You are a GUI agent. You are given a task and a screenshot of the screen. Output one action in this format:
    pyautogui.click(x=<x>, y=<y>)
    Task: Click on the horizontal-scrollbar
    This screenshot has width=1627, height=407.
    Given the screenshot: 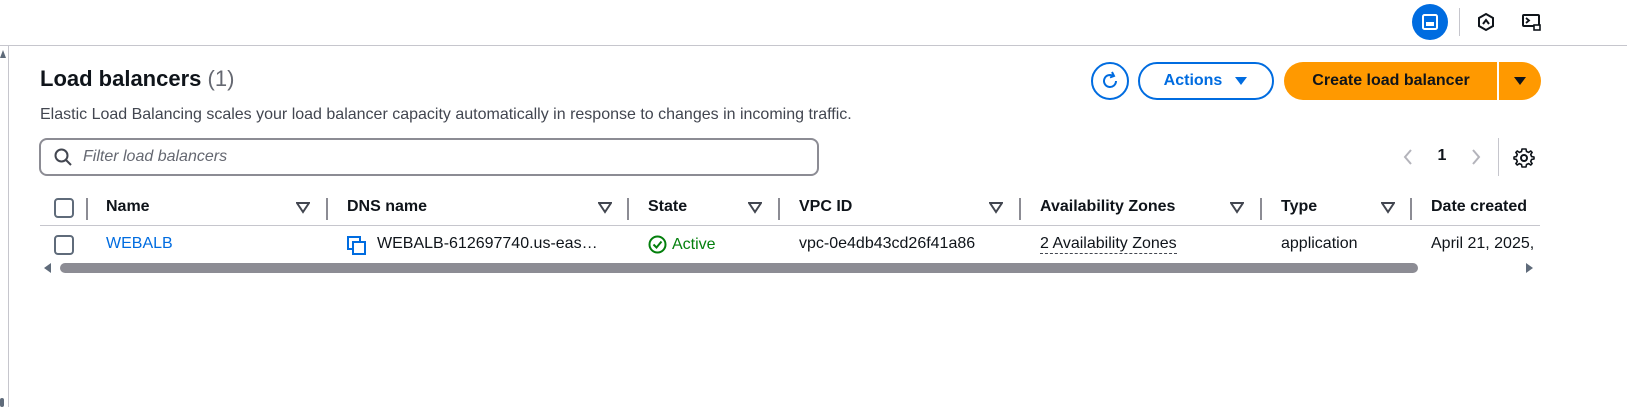 What is the action you would take?
    pyautogui.click(x=790, y=268)
    